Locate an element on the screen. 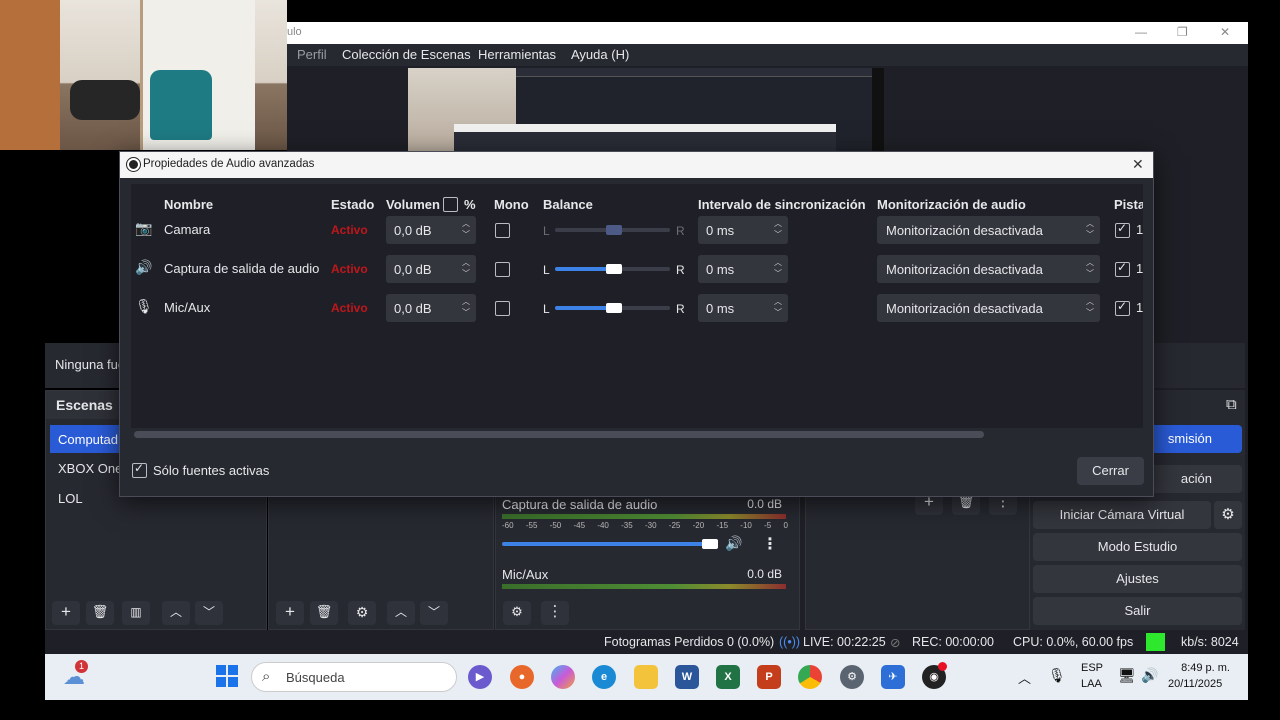  scrollbar-thumb is located at coordinates (559, 434).